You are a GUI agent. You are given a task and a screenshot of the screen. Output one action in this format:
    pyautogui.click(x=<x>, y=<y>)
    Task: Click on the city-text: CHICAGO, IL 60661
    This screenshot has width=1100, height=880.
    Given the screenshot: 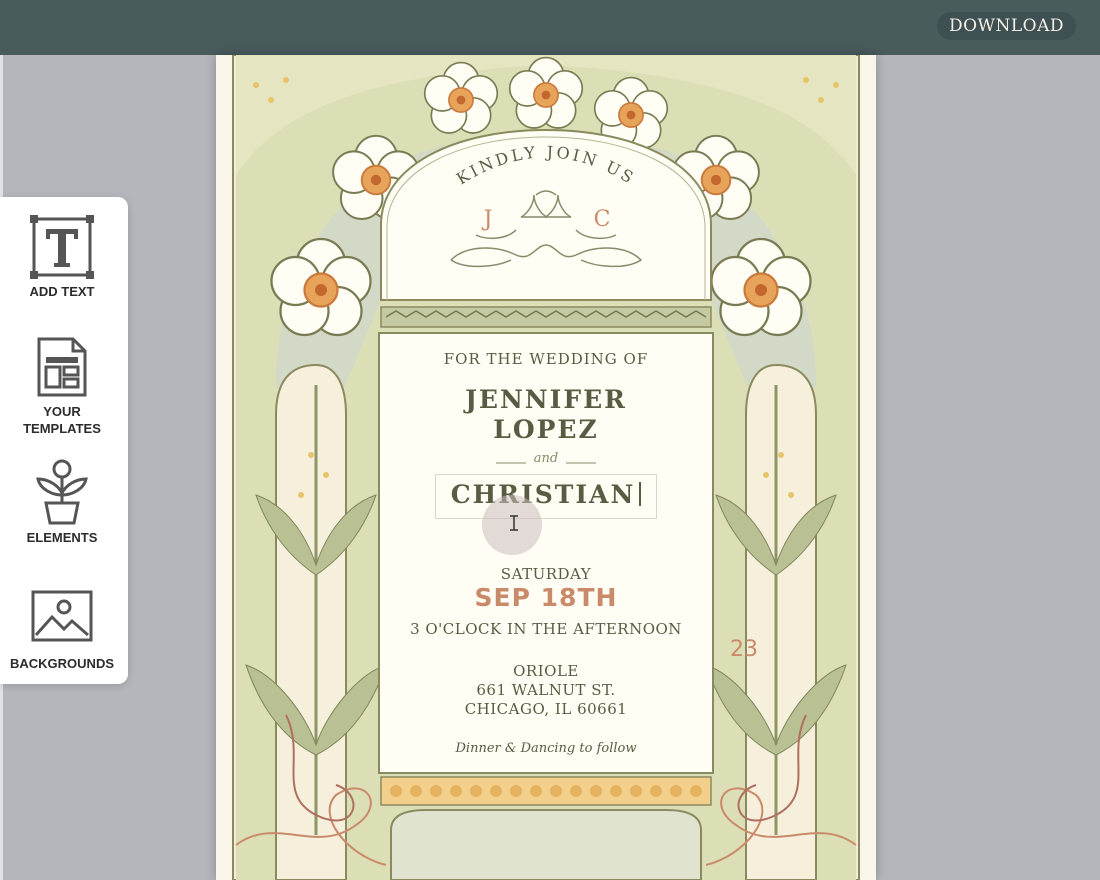 What is the action you would take?
    pyautogui.click(x=546, y=709)
    